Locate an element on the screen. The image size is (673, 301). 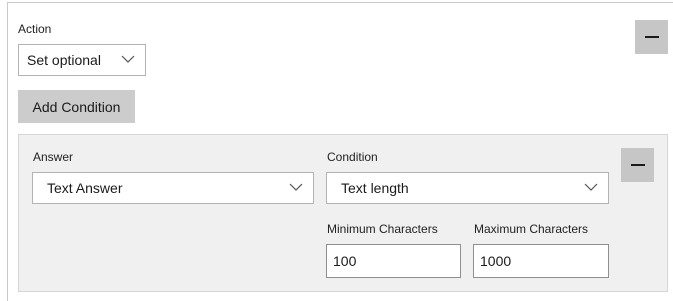
min-characters-input: 100 is located at coordinates (393, 261).